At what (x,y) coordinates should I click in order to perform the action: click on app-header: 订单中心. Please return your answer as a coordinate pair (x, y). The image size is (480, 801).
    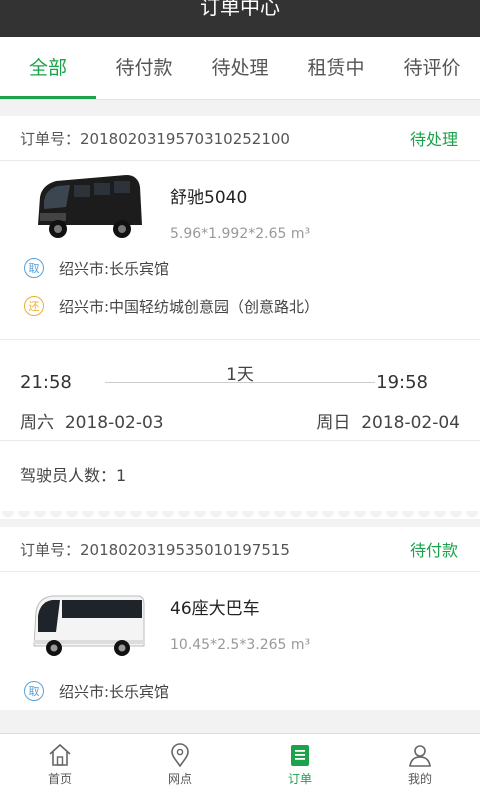
    Looking at the image, I should click on (240, 18).